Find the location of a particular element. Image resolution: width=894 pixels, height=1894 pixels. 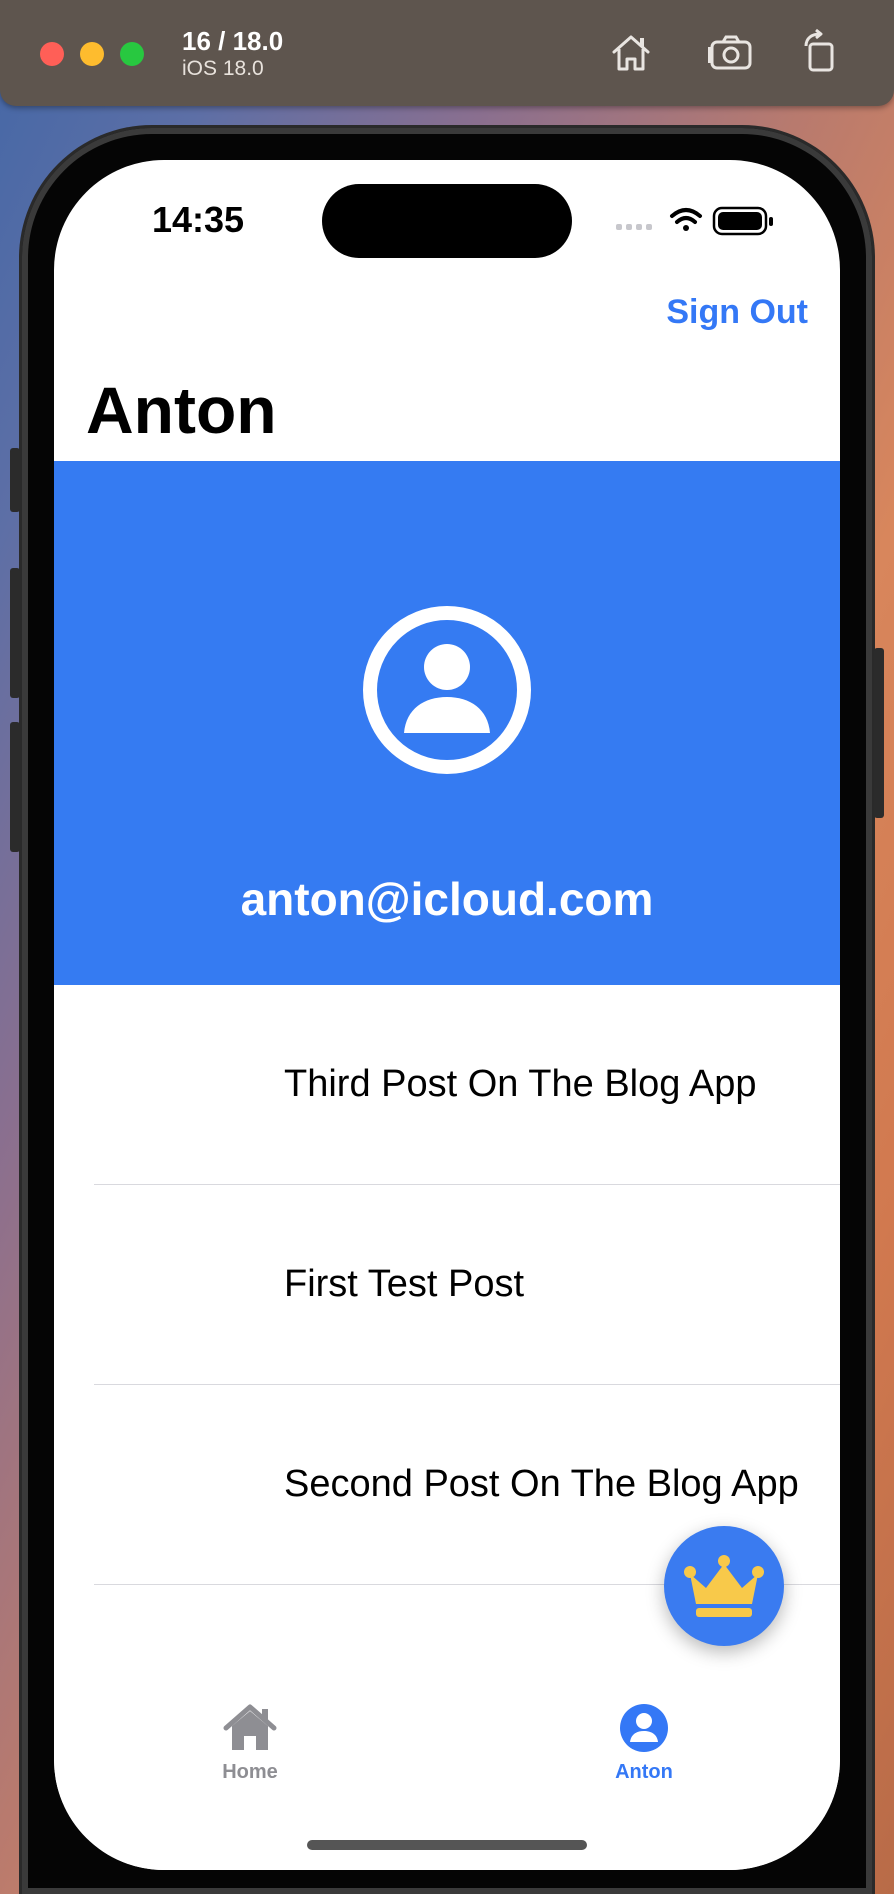

premium-fab-button is located at coordinates (724, 1586).